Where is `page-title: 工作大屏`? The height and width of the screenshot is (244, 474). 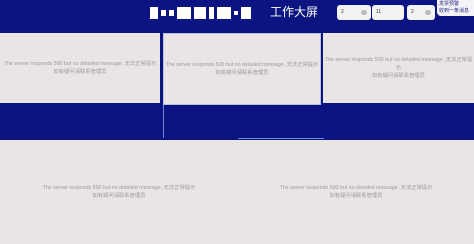 page-title: 工作大屏 is located at coordinates (294, 12).